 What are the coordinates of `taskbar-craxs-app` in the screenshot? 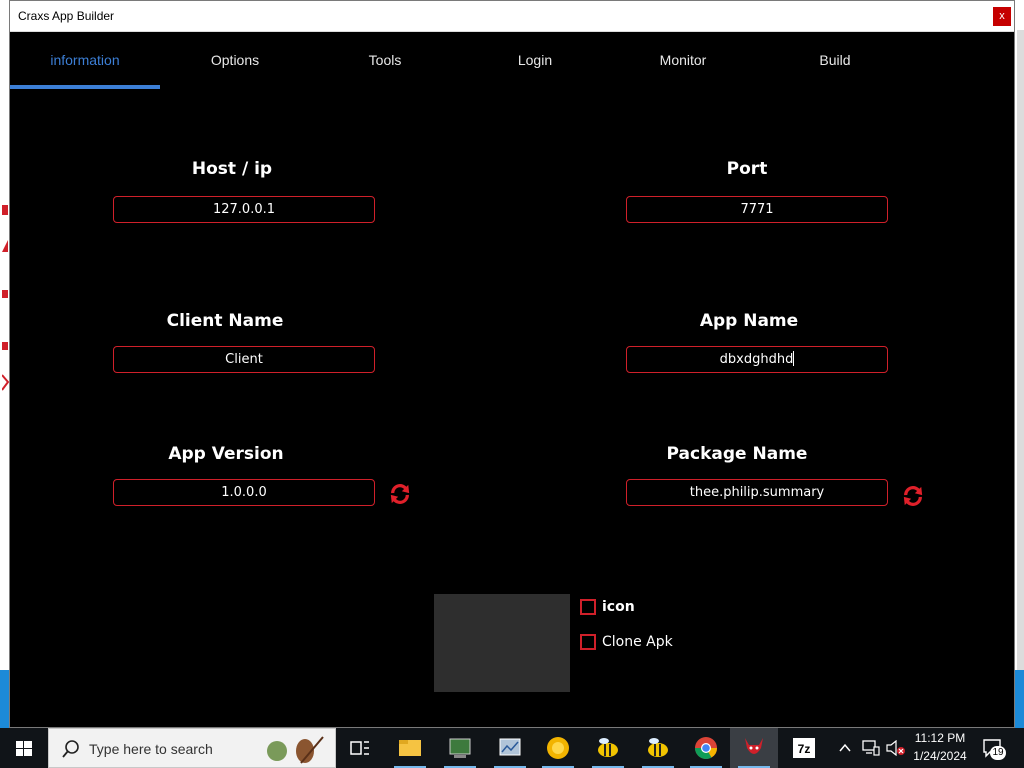 It's located at (754, 748).